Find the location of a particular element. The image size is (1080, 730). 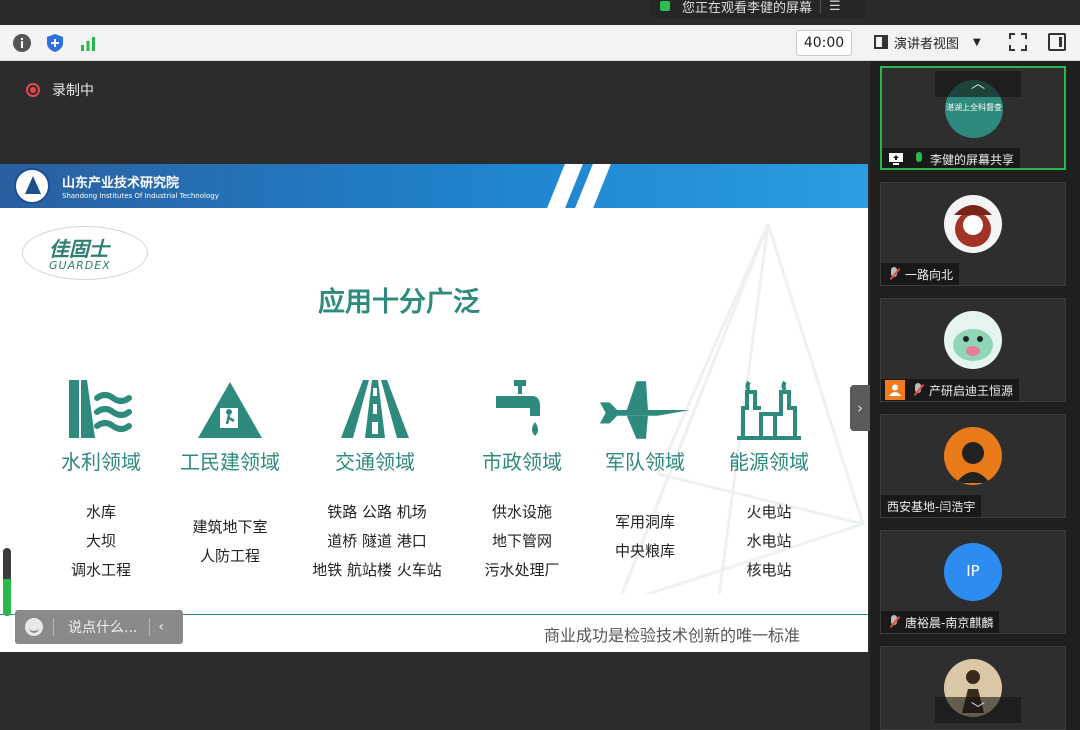

fighter-jet-icon is located at coordinates (645, 410).